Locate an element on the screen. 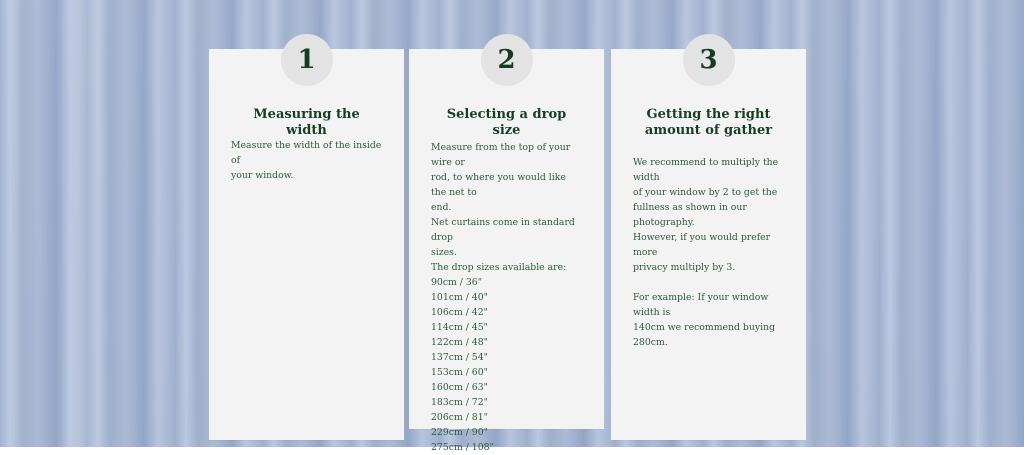 This screenshot has width=1024, height=455. step-body-line: Net curtains come in standard drop is located at coordinates (503, 230).